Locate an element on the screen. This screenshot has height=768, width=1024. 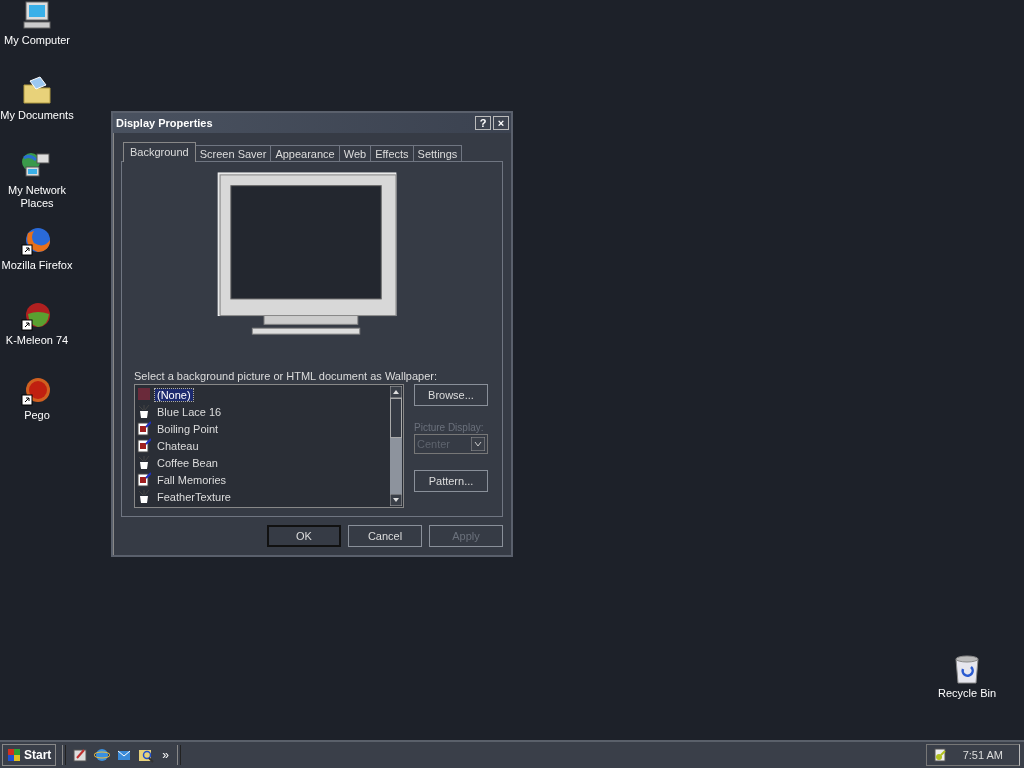
tab: Effects is located at coordinates (392, 153).